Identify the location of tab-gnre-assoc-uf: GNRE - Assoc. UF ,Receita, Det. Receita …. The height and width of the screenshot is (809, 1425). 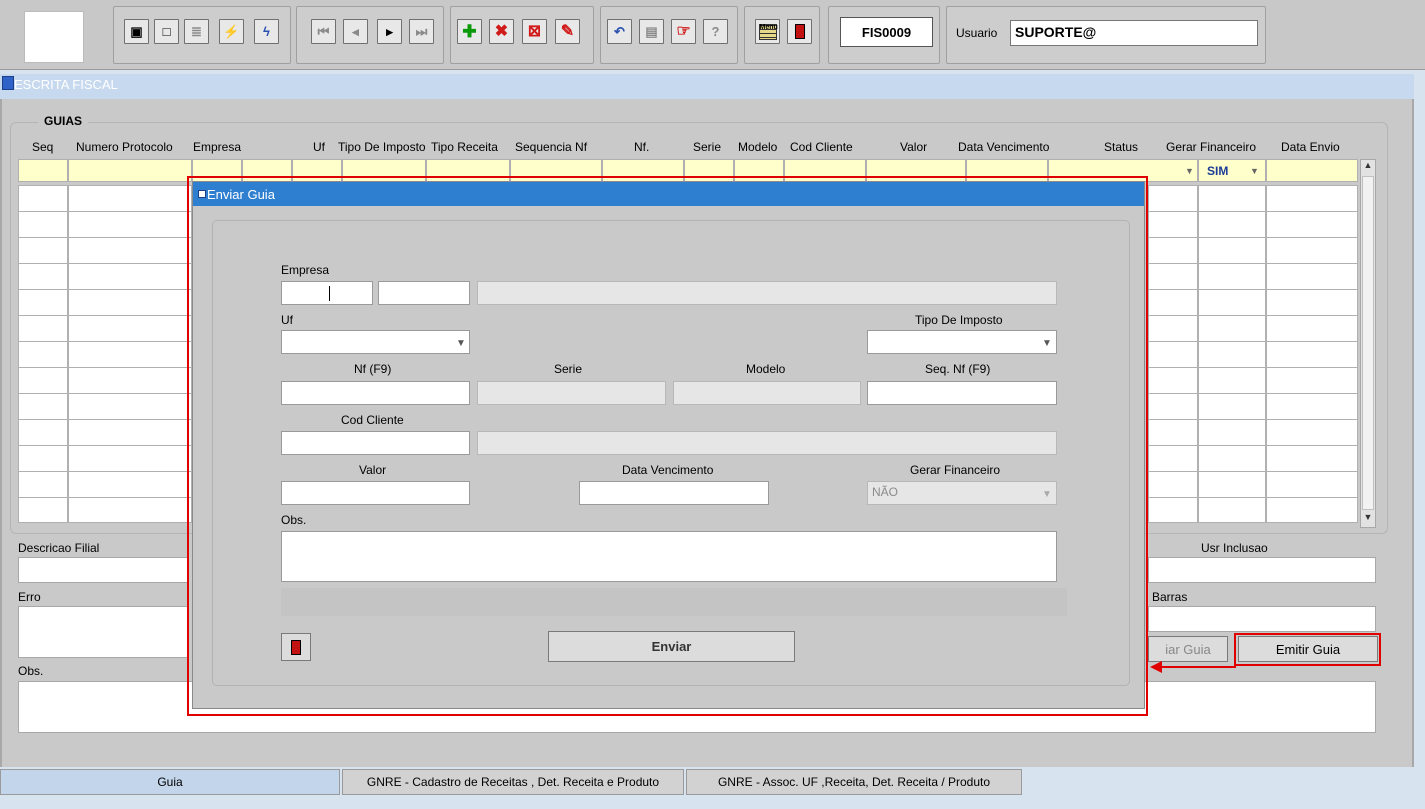
(854, 782).